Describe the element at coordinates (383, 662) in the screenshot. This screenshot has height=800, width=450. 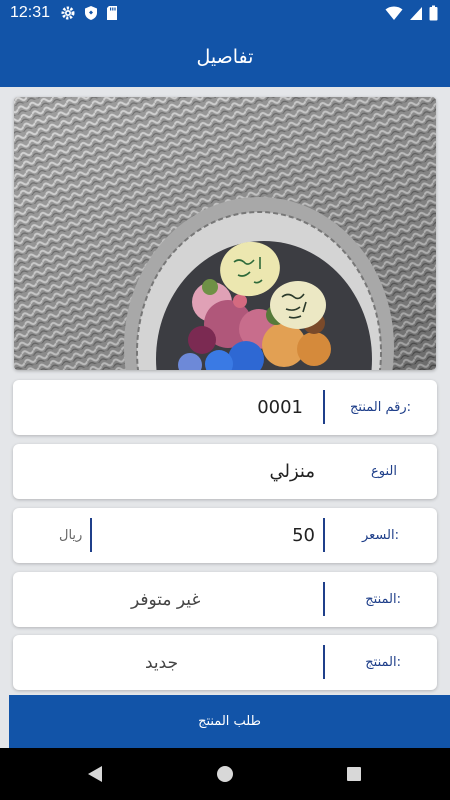
I see `condition-label: المنتج:` at that location.